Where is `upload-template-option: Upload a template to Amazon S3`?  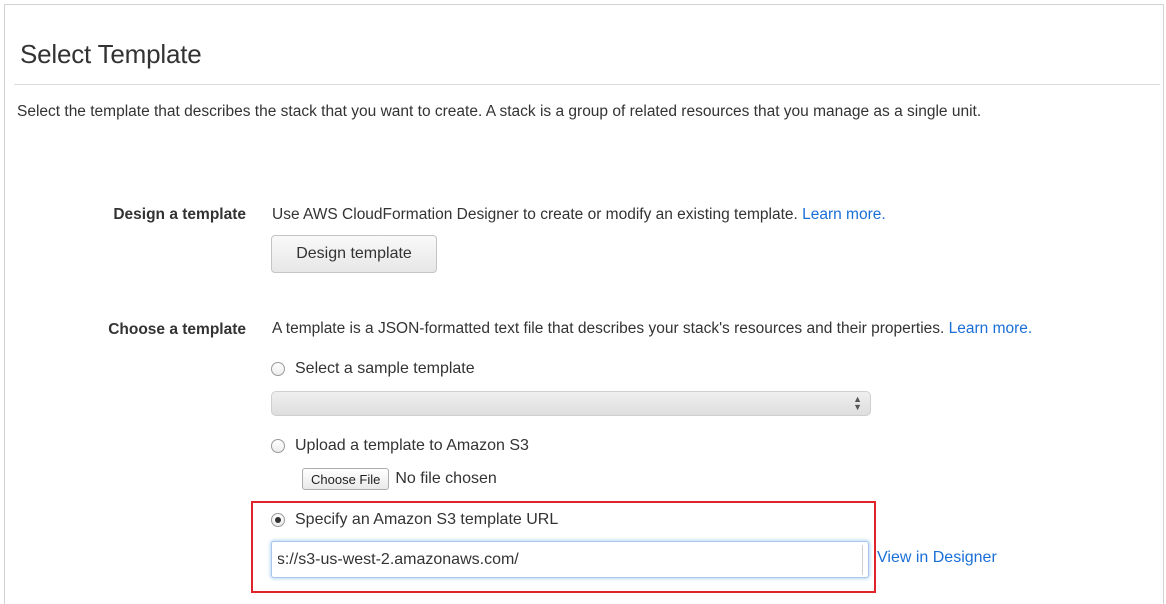
upload-template-option: Upload a template to Amazon S3 is located at coordinates (400, 446).